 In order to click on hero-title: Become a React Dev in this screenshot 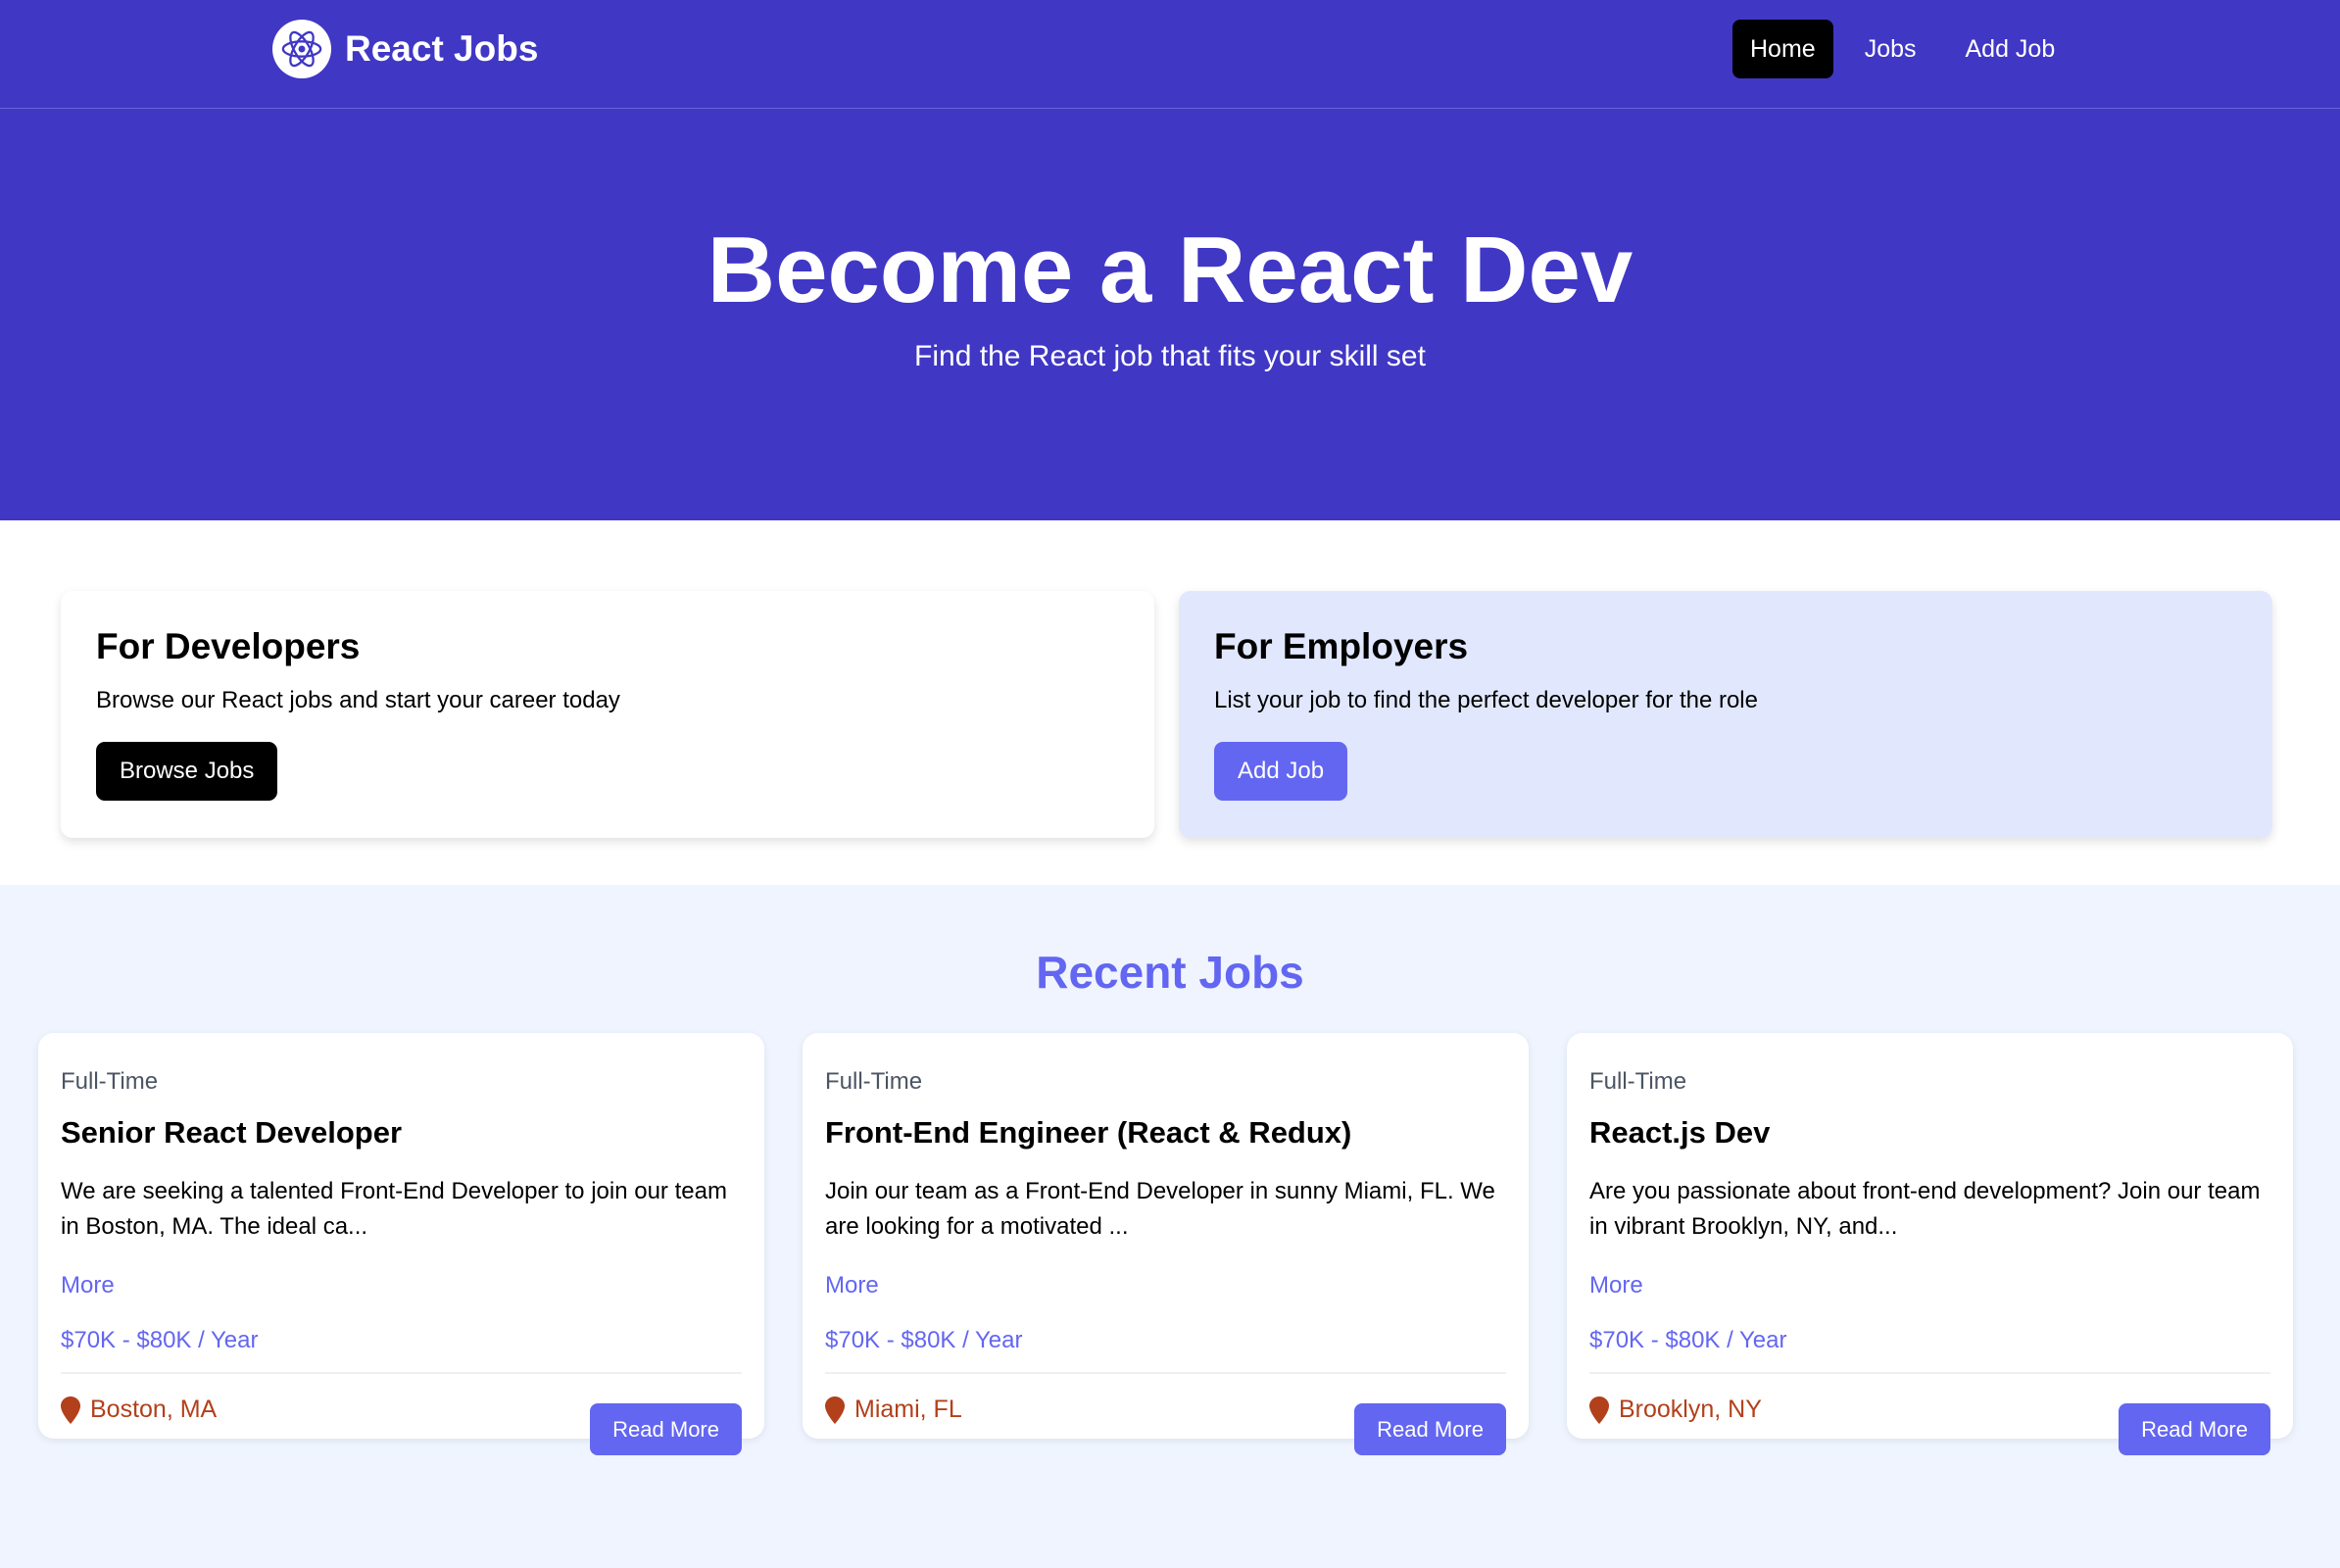, I will do `click(1170, 270)`.